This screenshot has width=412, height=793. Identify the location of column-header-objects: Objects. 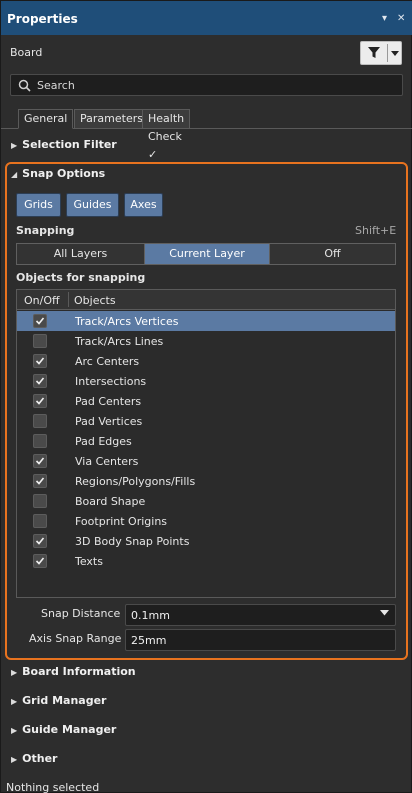
(95, 300).